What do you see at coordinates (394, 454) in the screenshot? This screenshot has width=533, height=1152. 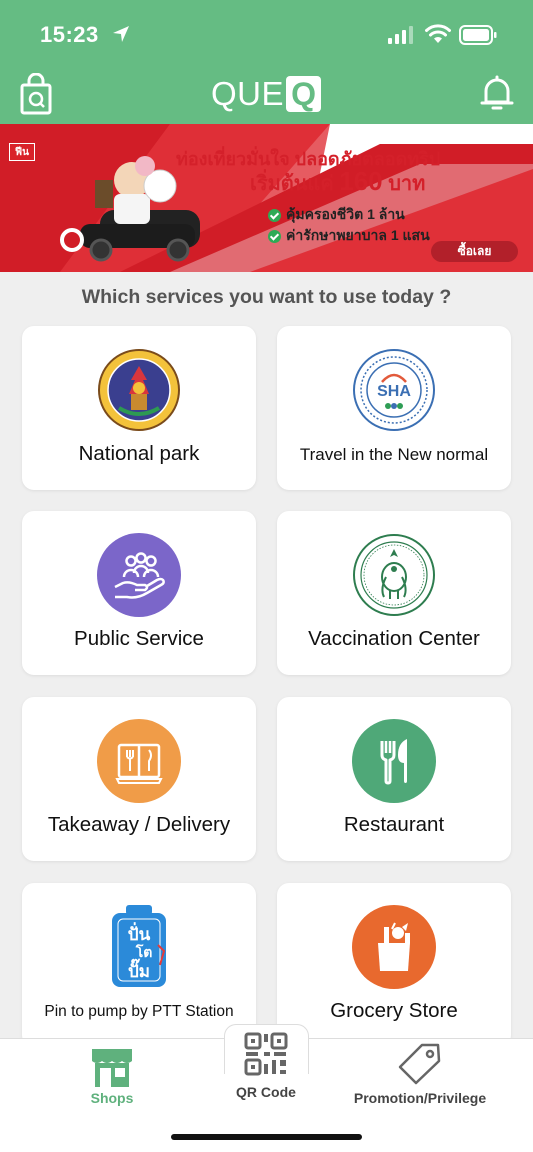 I see `service-label: Travel in the New normal` at bounding box center [394, 454].